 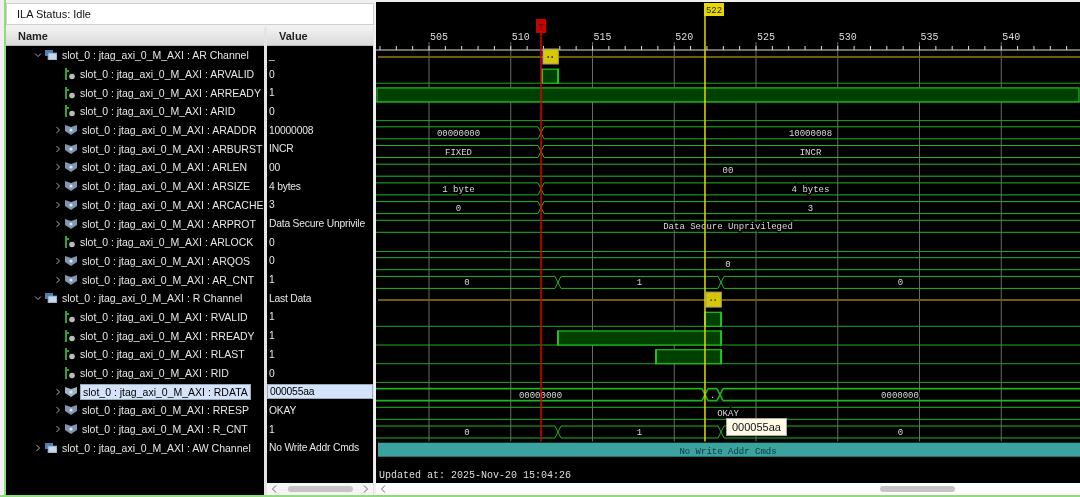 I want to click on signal-name: slot_0 : jtag_axi_0_M_AXI : ARBURST, so click(x=172, y=148).